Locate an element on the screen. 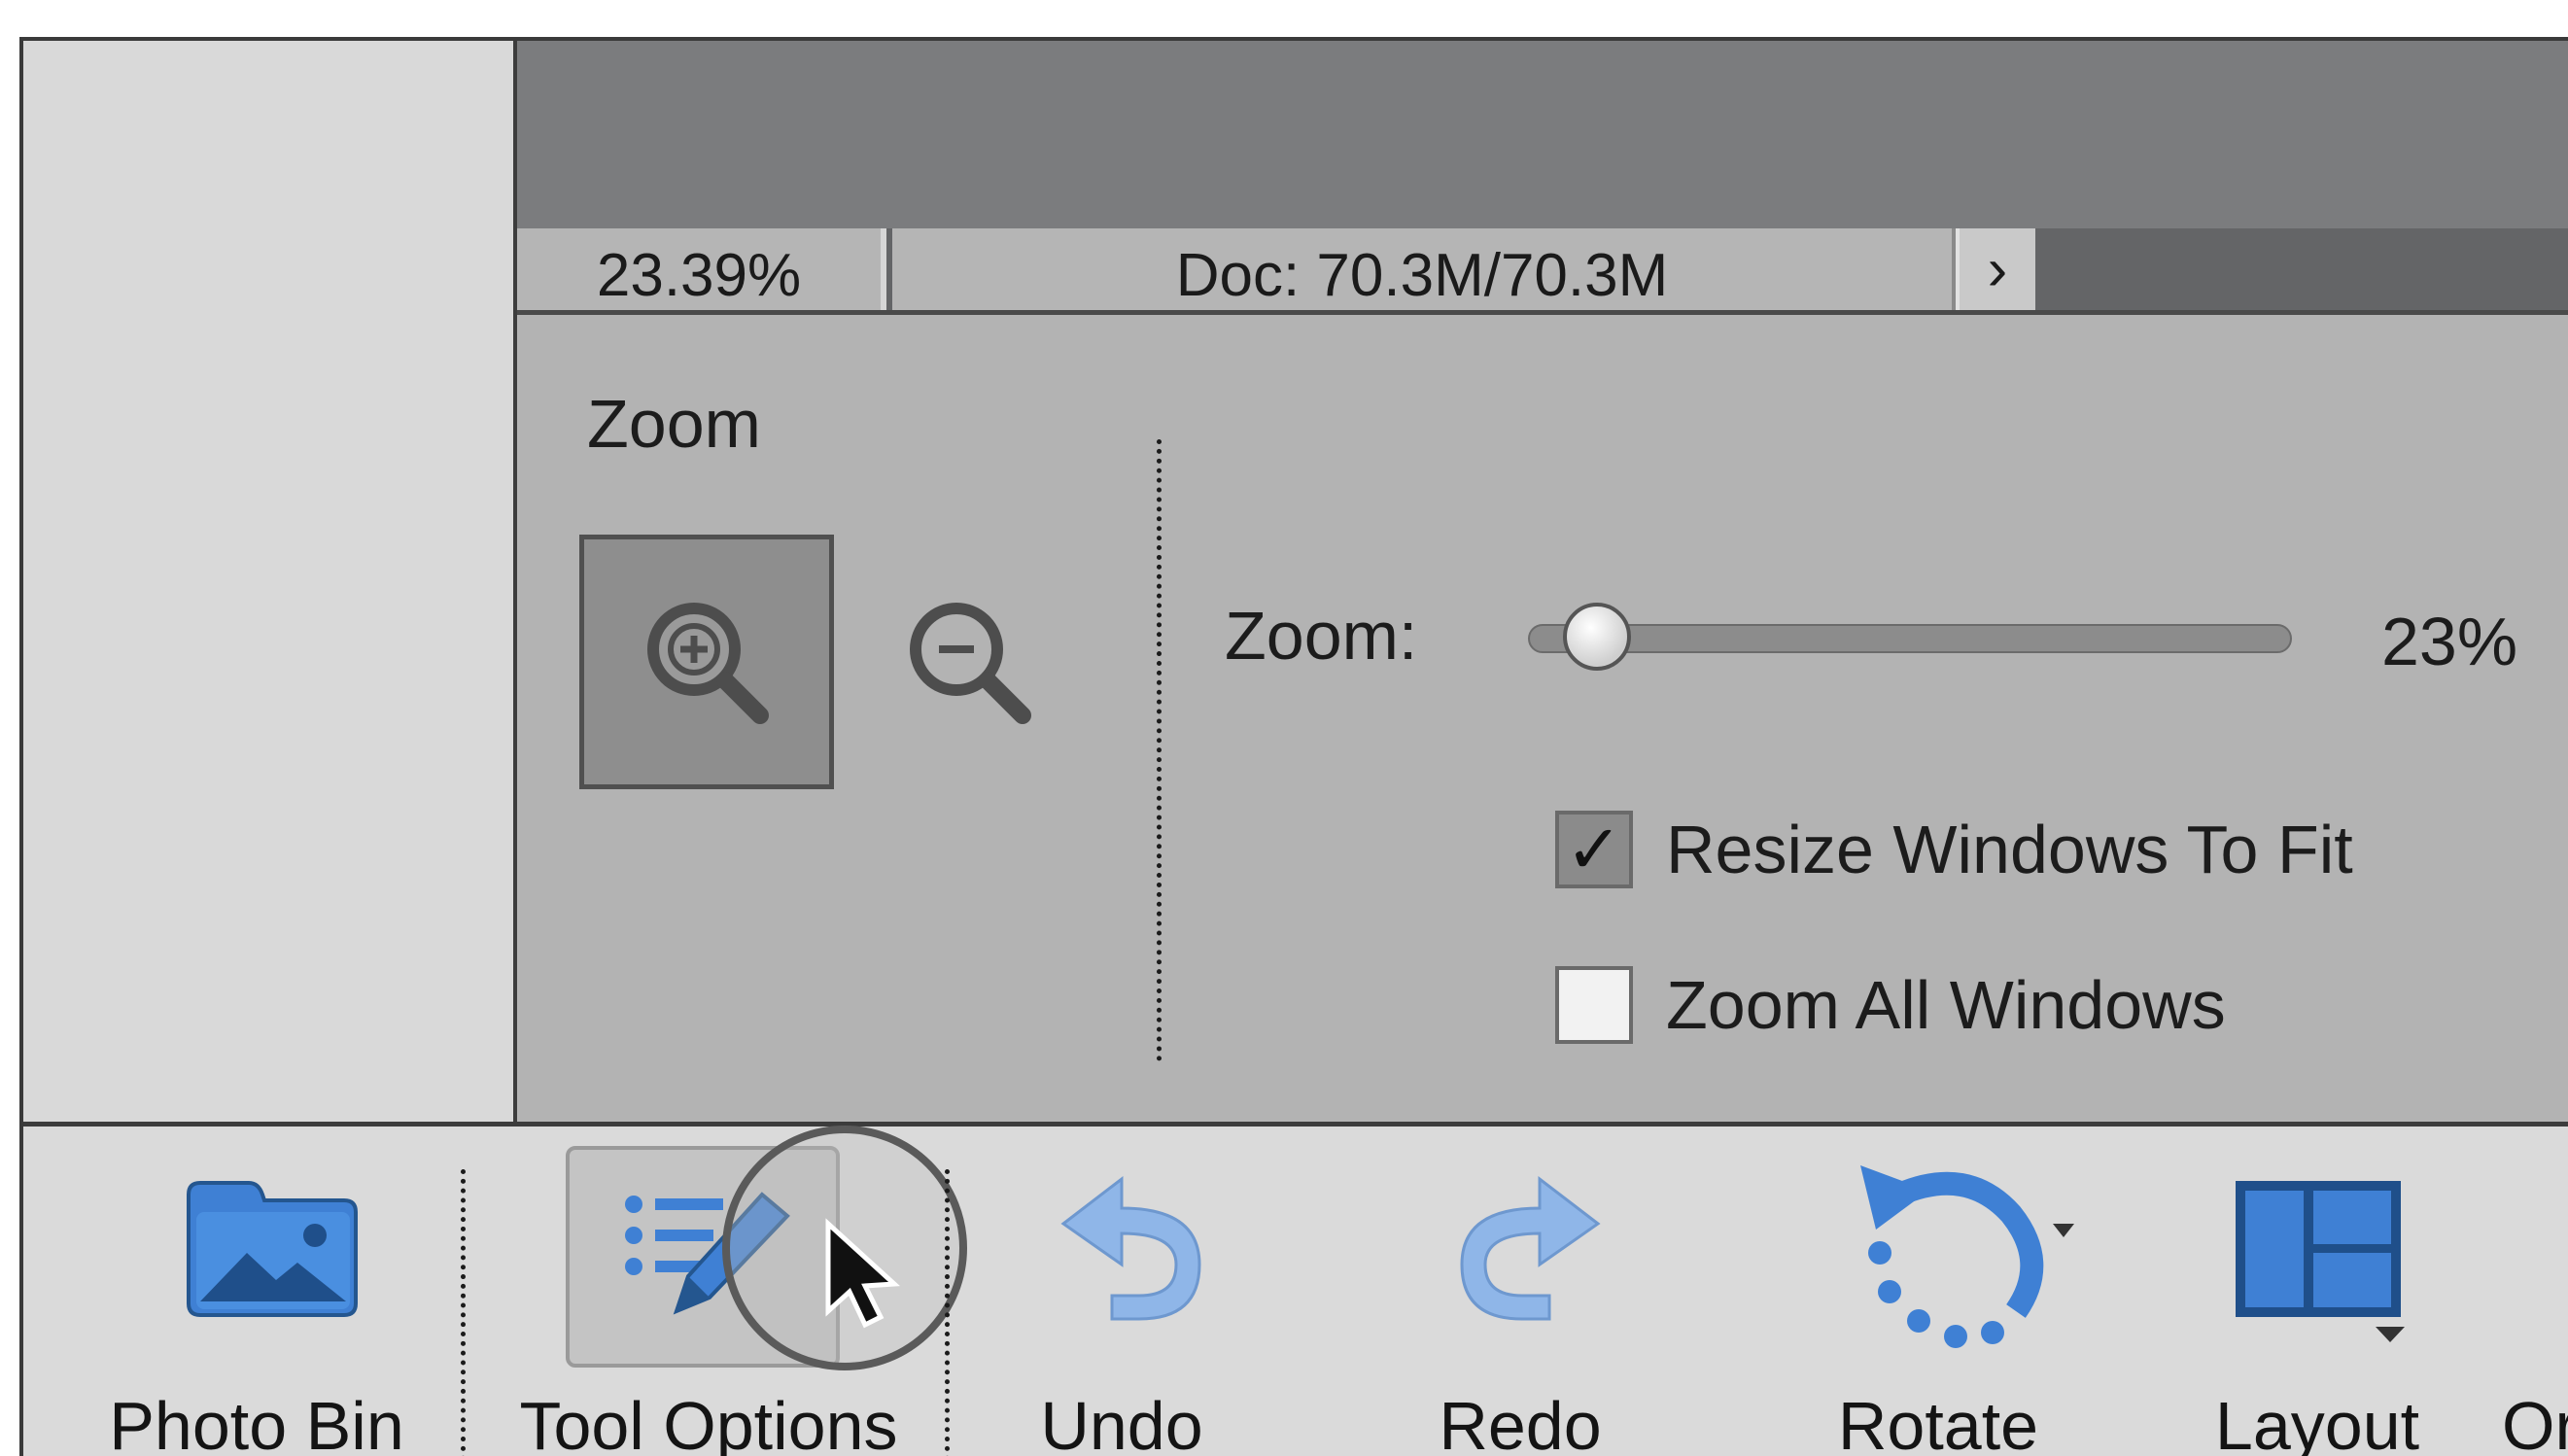  status-bar: 23.39% Doc: 70.3M/70.3M › is located at coordinates (1542, 271).